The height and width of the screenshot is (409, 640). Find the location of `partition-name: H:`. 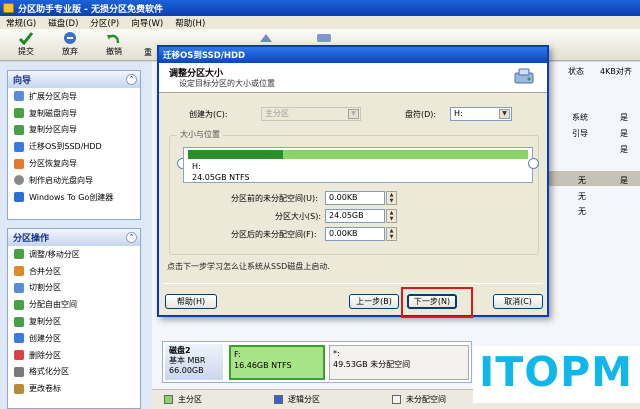

partition-name: H: is located at coordinates (196, 166).